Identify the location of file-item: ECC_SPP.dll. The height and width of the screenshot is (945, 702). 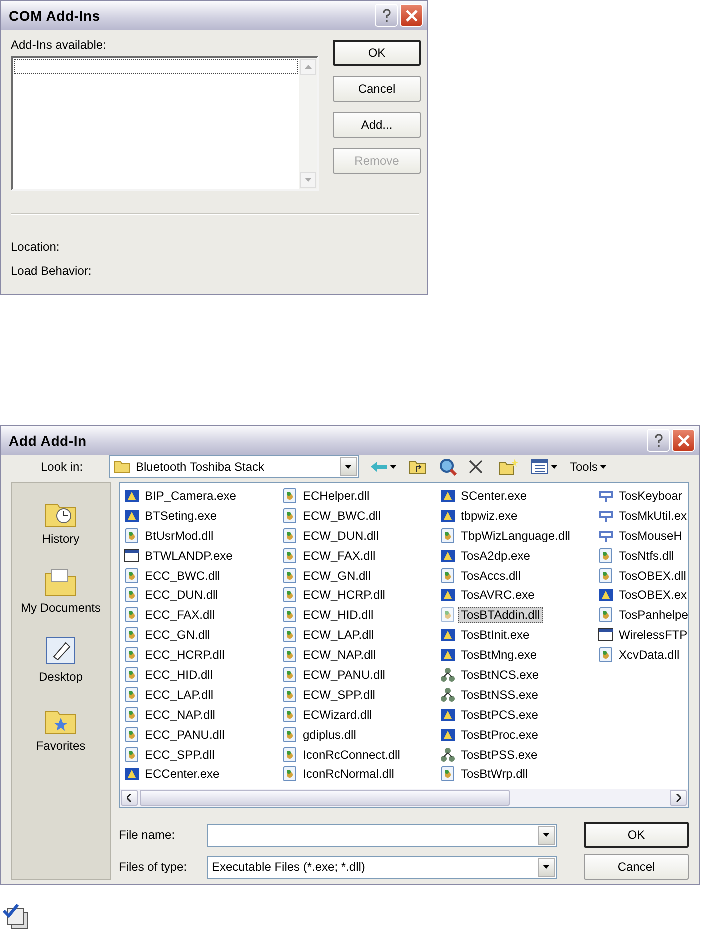
(180, 754).